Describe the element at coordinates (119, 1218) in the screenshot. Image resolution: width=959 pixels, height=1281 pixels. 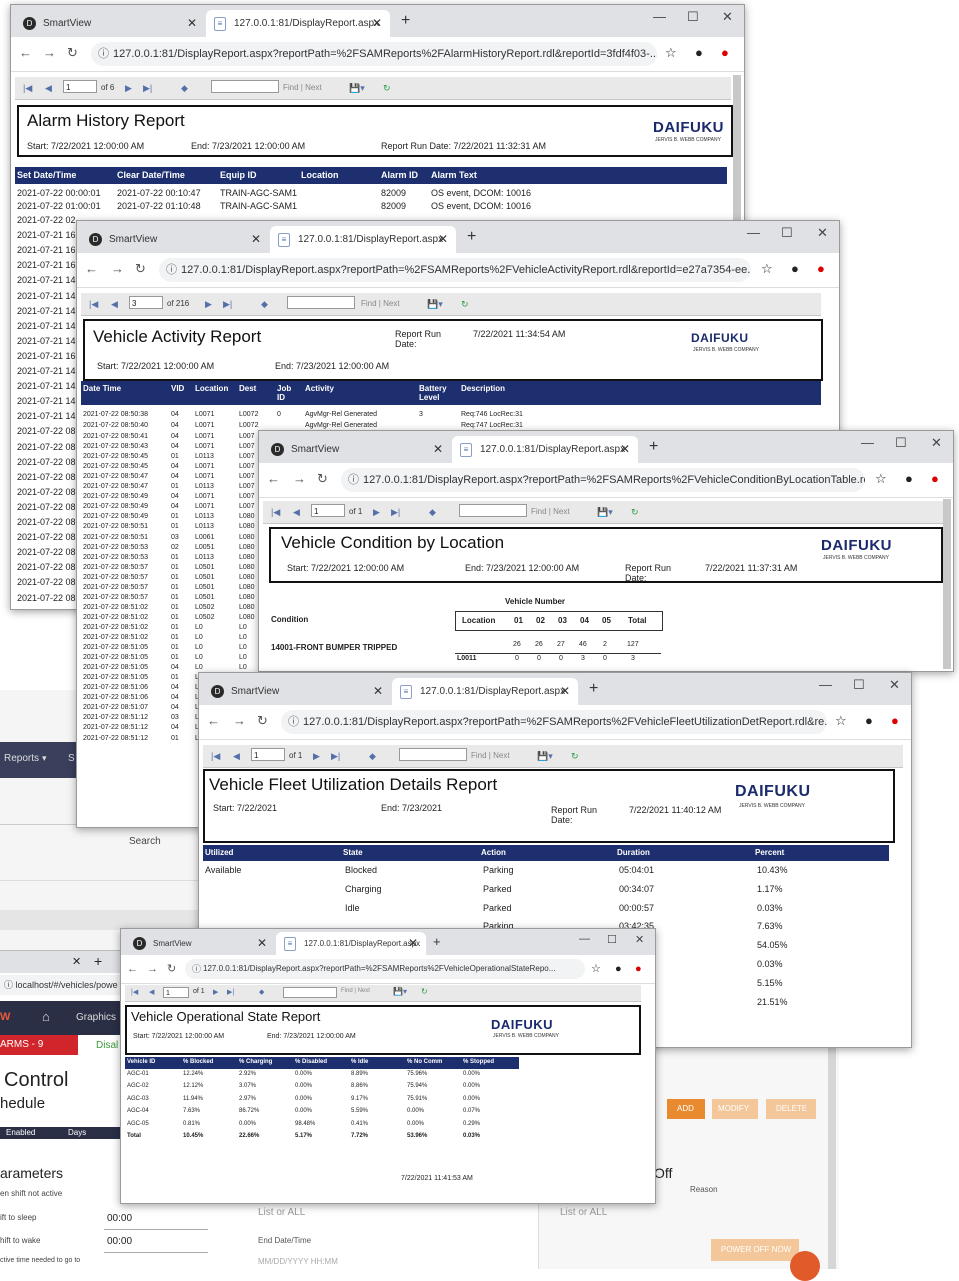
I see `param-sleep-value: 00:00` at that location.